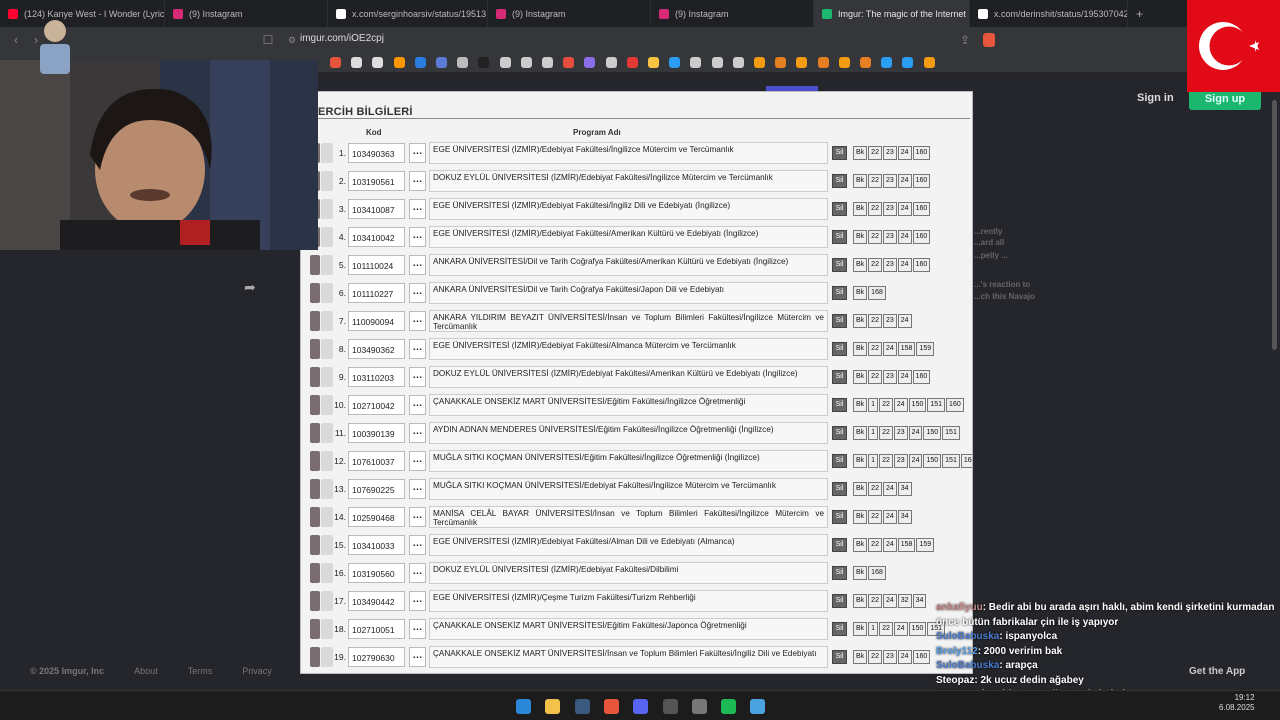  What do you see at coordinates (729, 706) in the screenshot?
I see `spotify-icon` at bounding box center [729, 706].